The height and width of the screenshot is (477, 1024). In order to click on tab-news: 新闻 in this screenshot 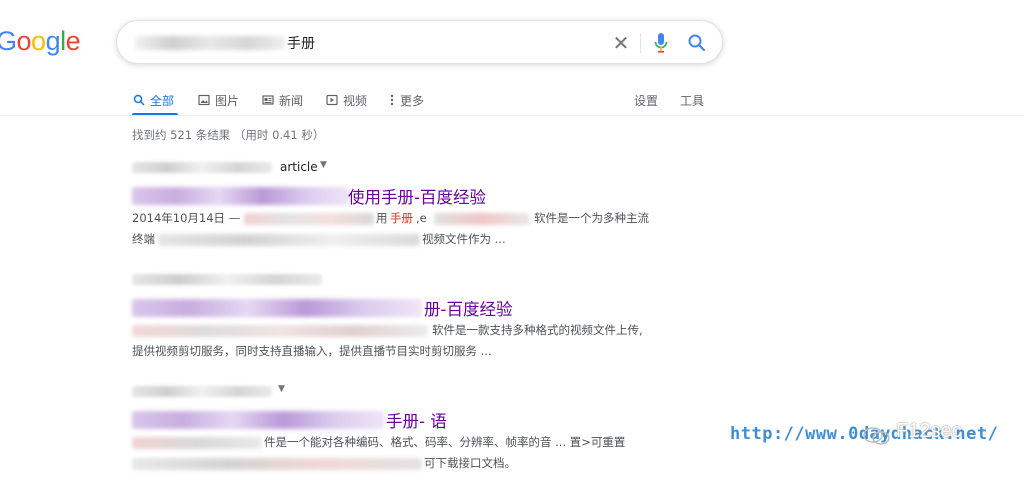, I will do `click(282, 100)`.